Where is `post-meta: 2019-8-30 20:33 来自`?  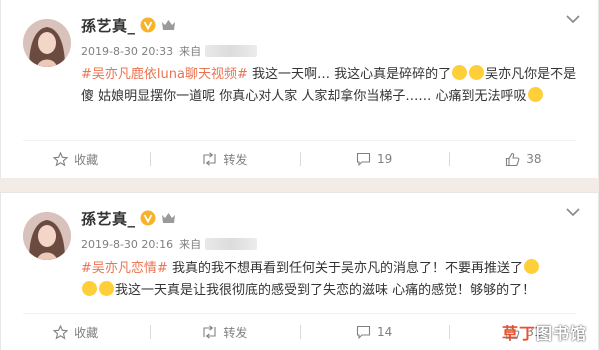
post-meta: 2019-8-30 20:33 来自 is located at coordinates (169, 51).